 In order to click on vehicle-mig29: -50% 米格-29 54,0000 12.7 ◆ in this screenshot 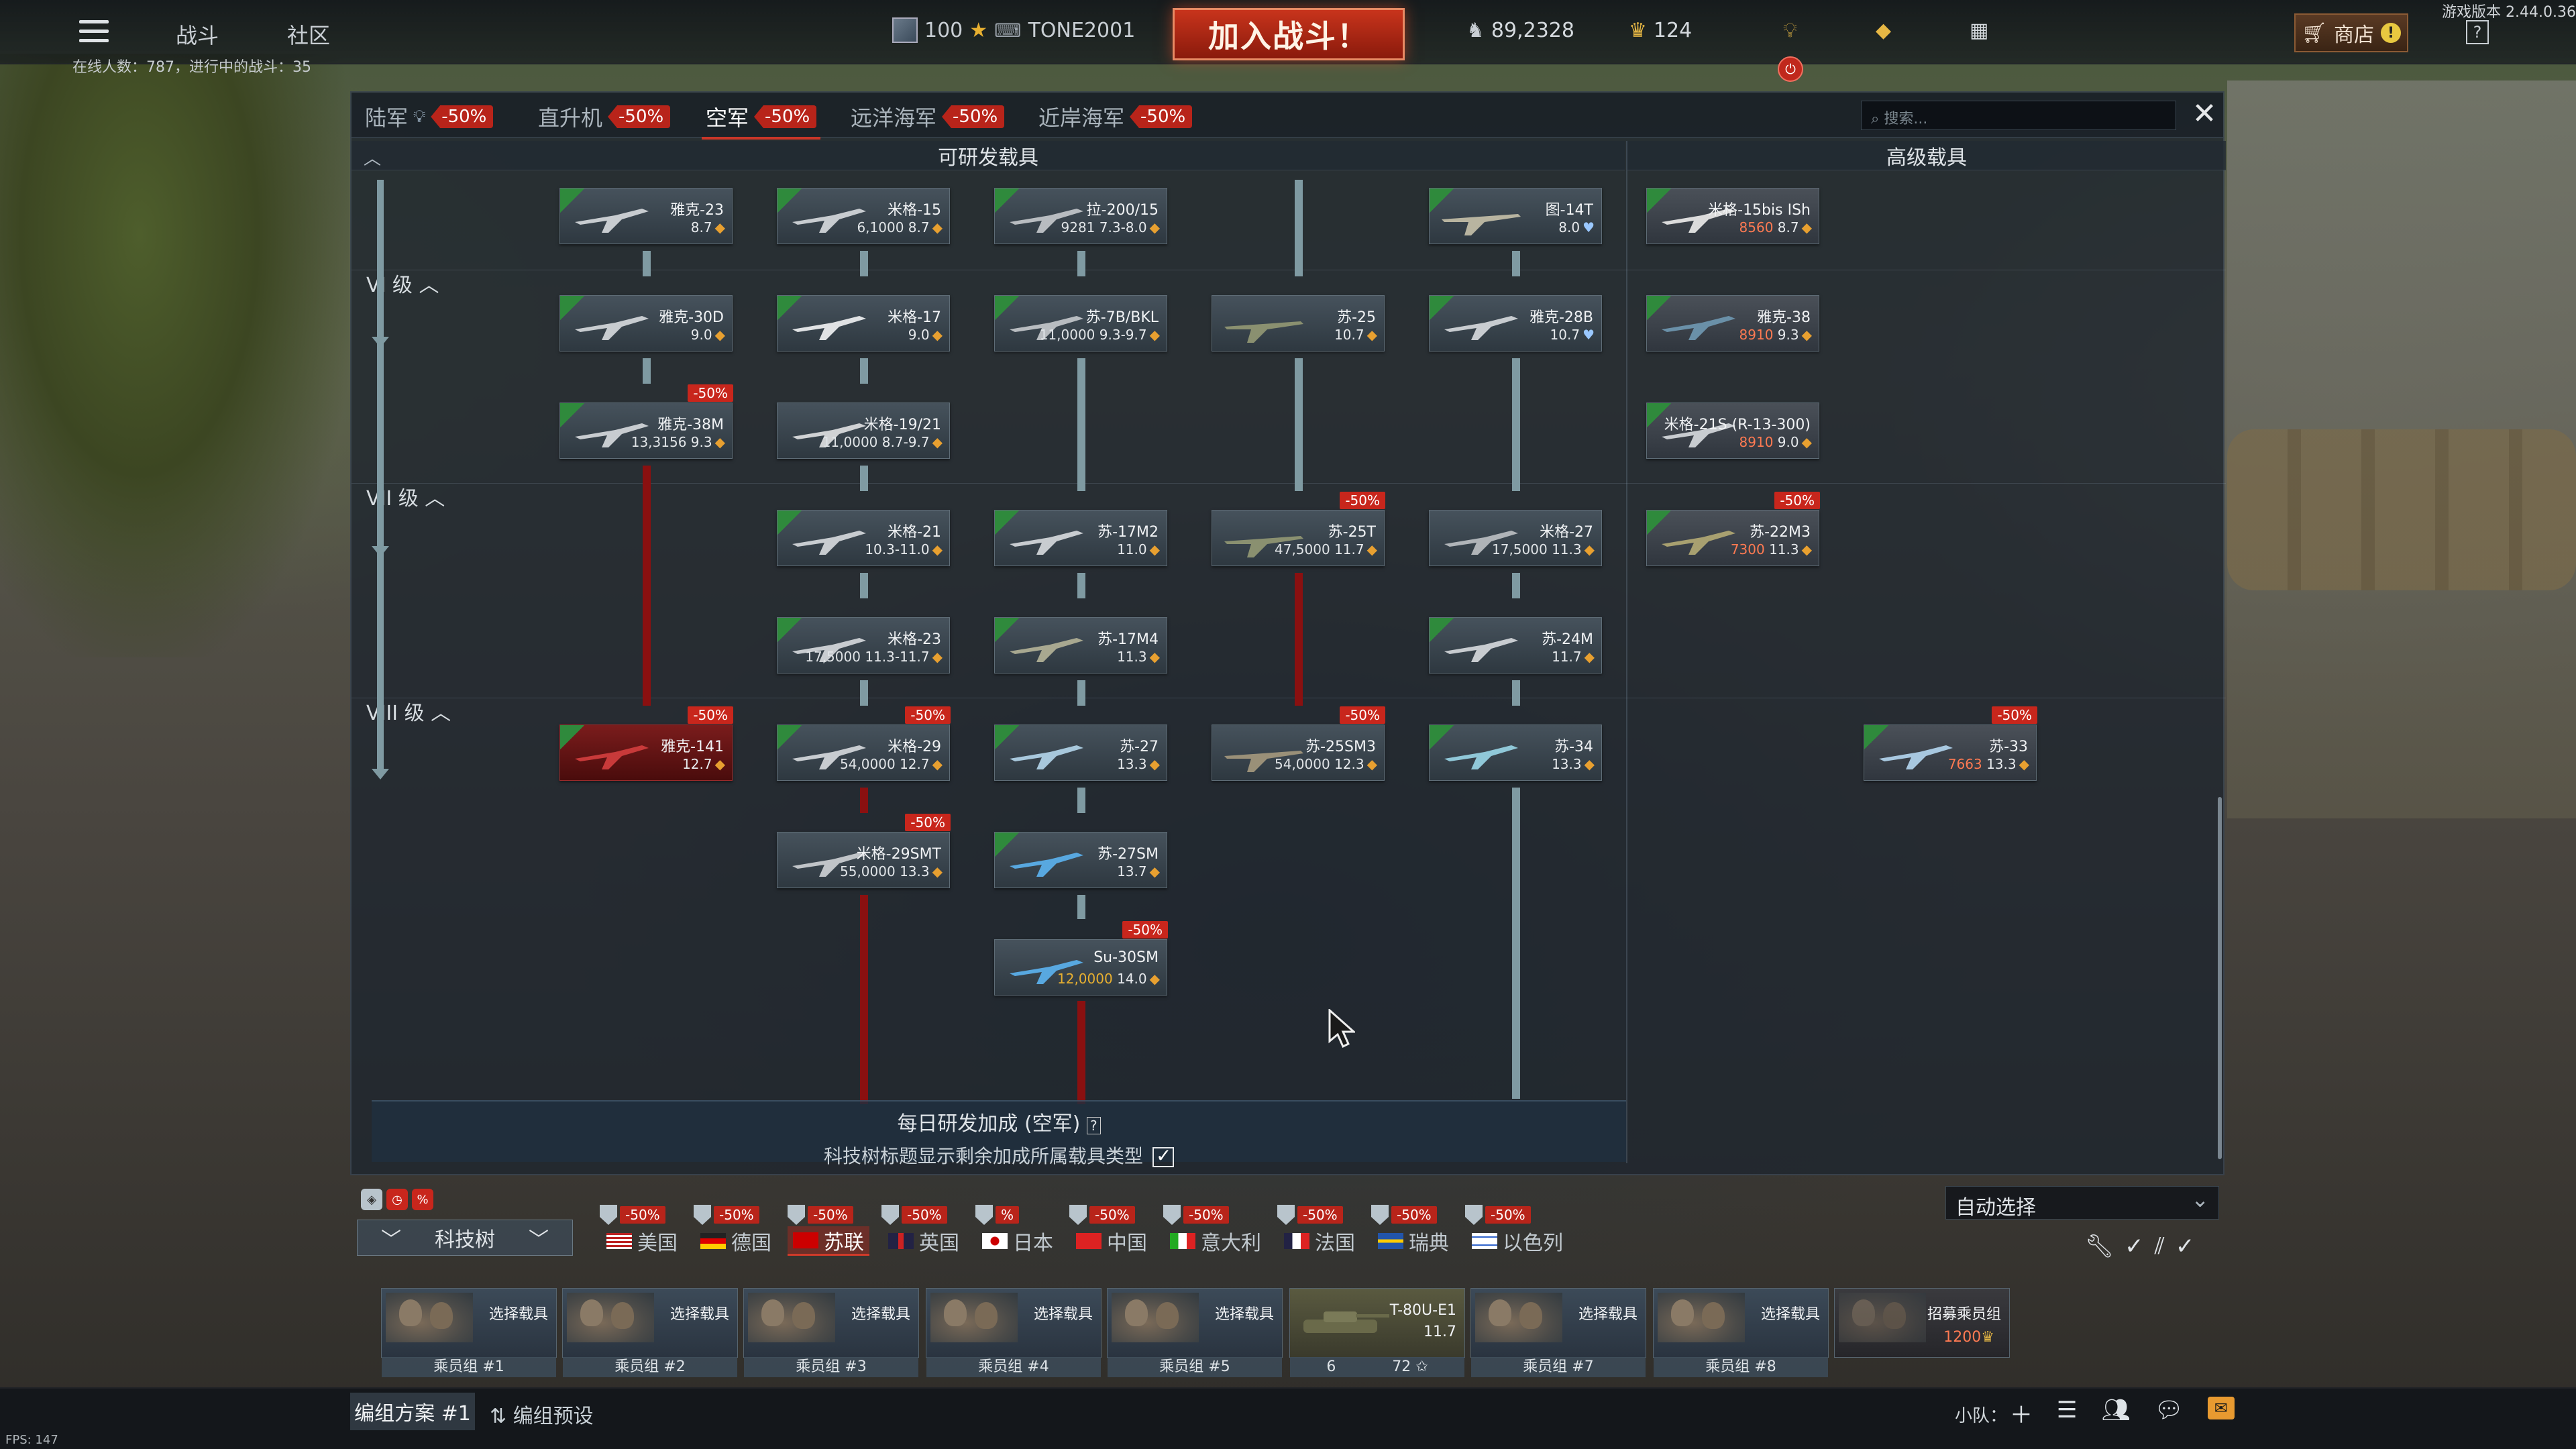, I will do `click(864, 743)`.